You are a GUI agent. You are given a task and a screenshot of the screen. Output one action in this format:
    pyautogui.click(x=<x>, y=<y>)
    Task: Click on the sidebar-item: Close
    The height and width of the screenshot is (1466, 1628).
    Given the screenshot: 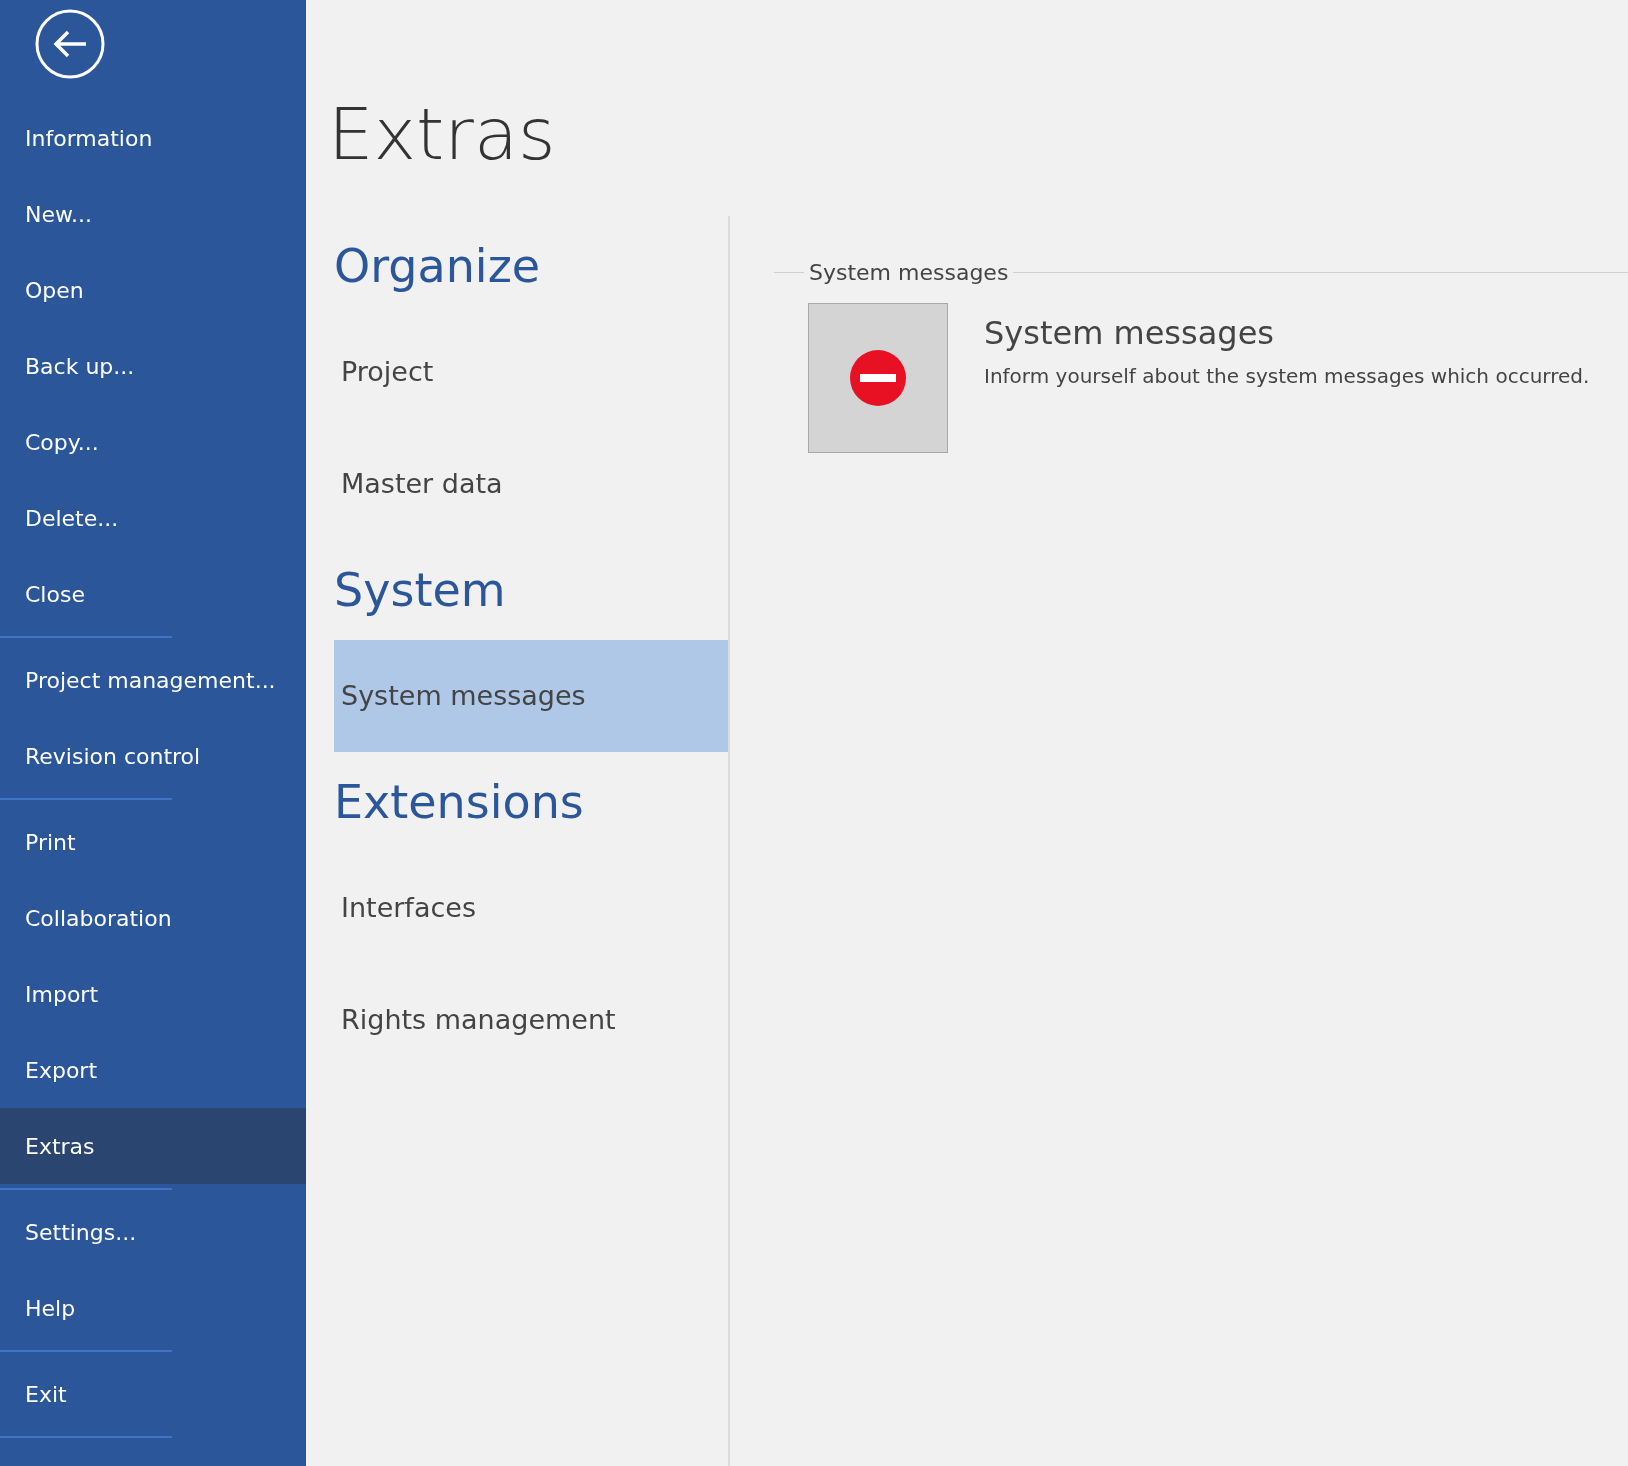 What is the action you would take?
    pyautogui.click(x=153, y=594)
    